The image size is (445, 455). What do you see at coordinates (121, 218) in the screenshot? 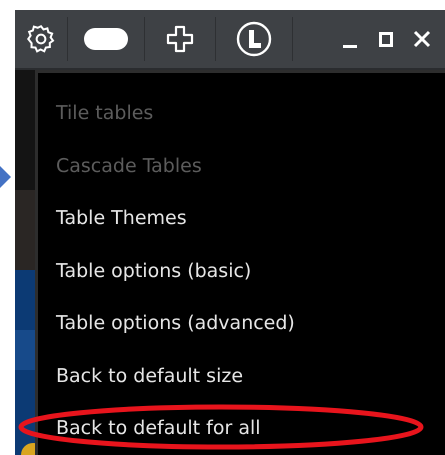
I see `menu-item: Table Themes` at bounding box center [121, 218].